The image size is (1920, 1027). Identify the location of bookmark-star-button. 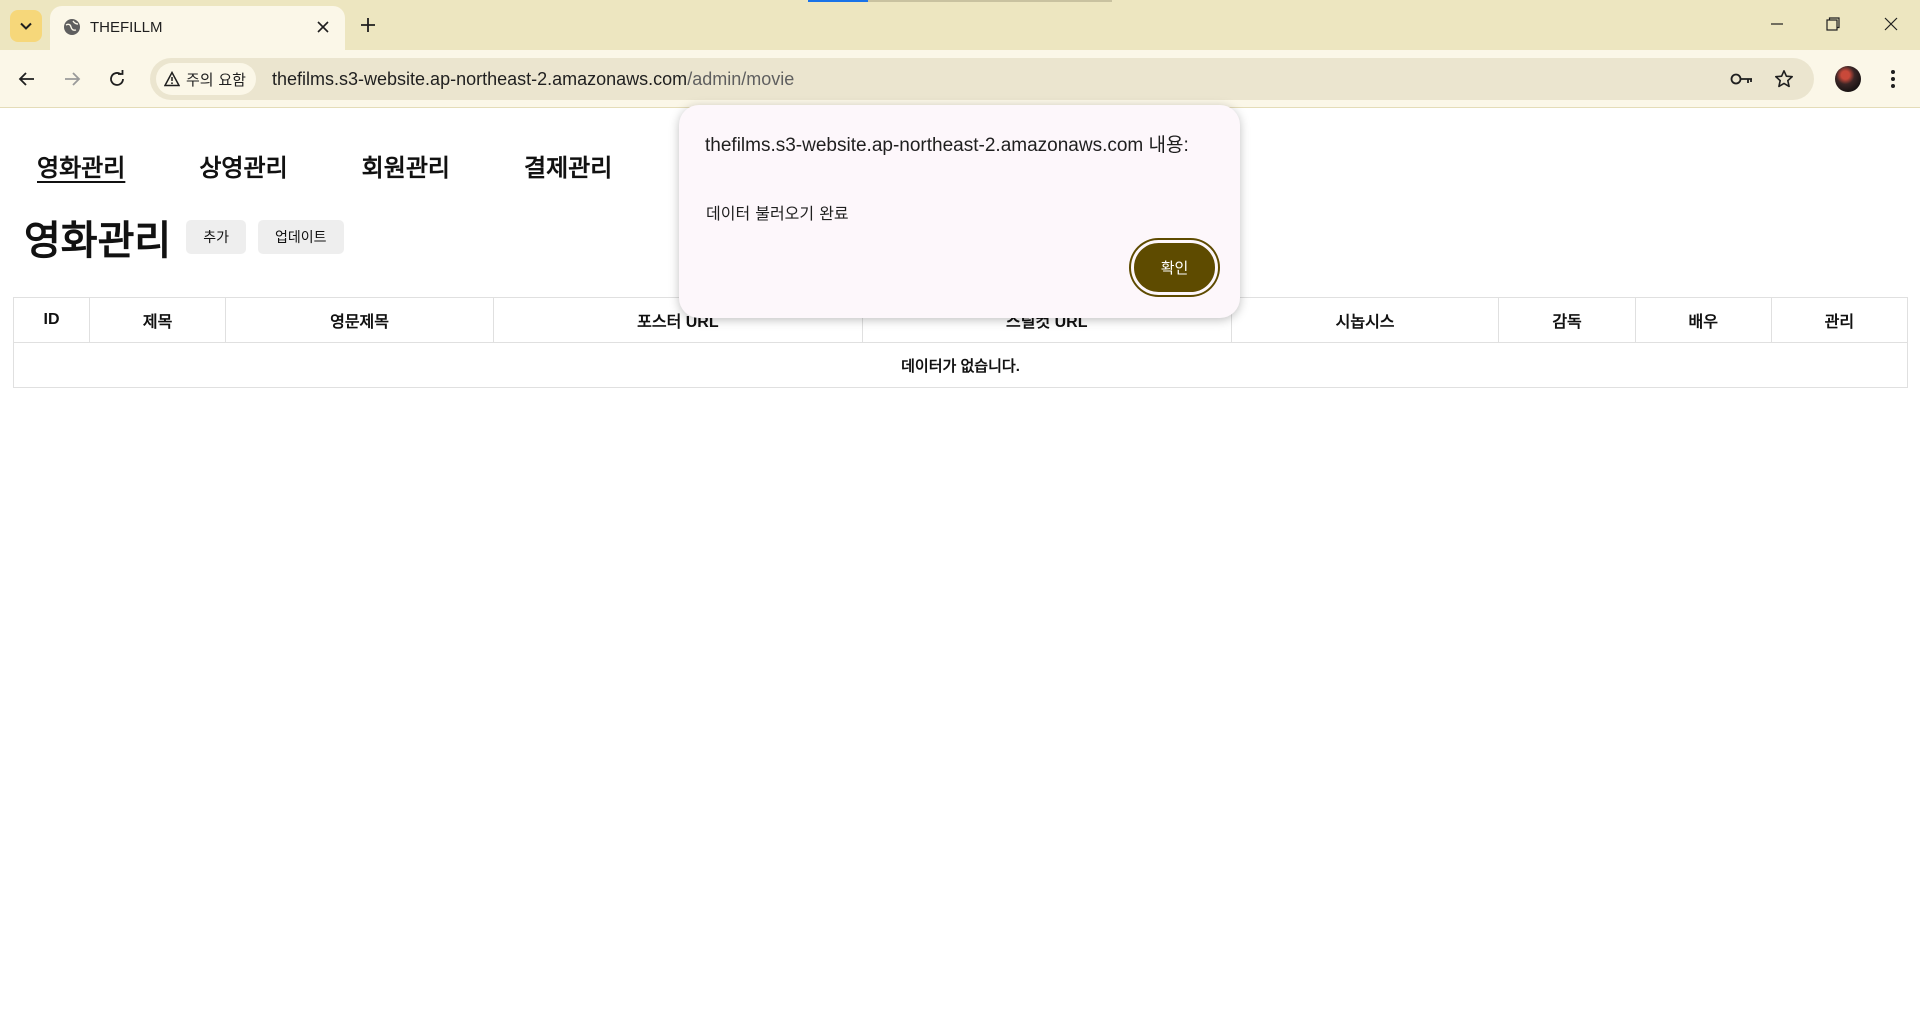
(1784, 79).